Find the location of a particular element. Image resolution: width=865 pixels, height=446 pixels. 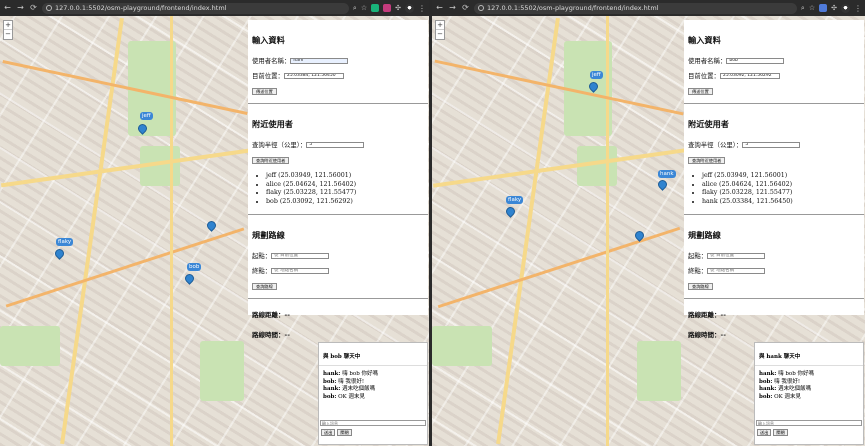

list-item: flaky (25.03228, 121.55477) is located at coordinates (783, 193).